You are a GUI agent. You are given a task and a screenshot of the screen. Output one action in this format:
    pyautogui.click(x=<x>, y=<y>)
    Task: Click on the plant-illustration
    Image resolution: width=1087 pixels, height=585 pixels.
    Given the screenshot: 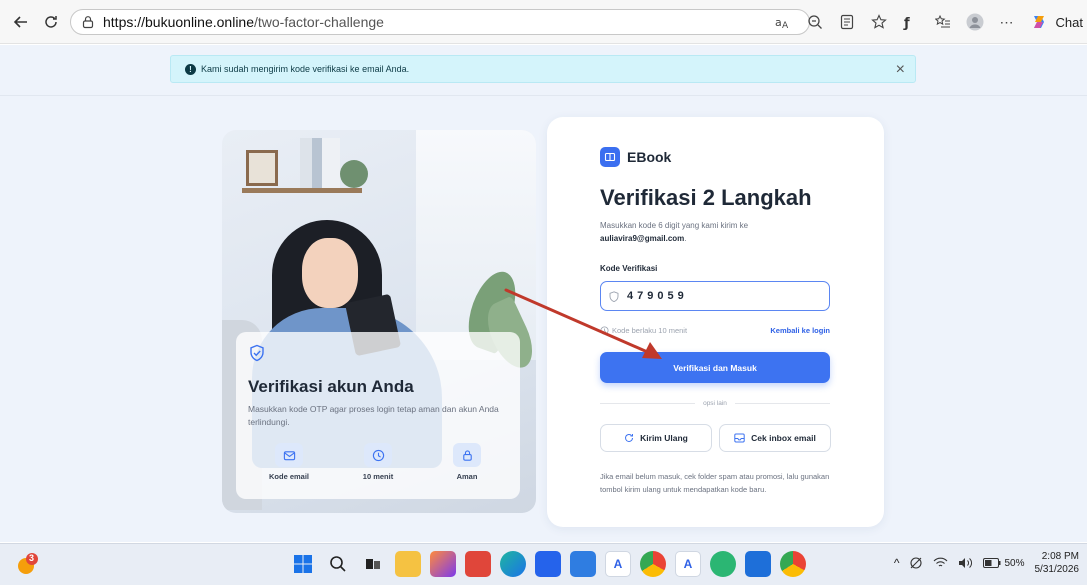 What is the action you would take?
    pyautogui.click(x=354, y=174)
    